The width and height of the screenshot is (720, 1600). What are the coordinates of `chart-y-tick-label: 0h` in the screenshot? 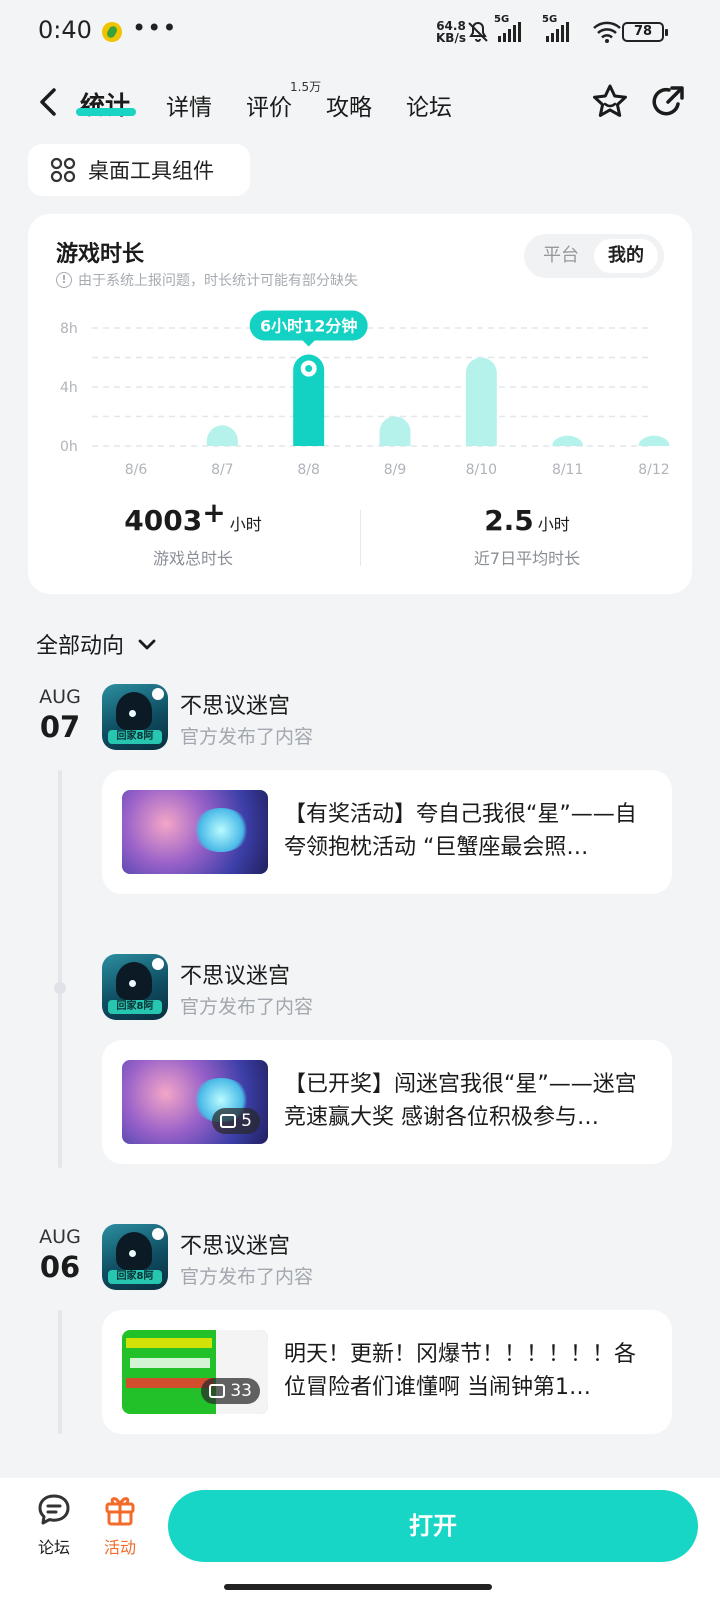 It's located at (69, 447).